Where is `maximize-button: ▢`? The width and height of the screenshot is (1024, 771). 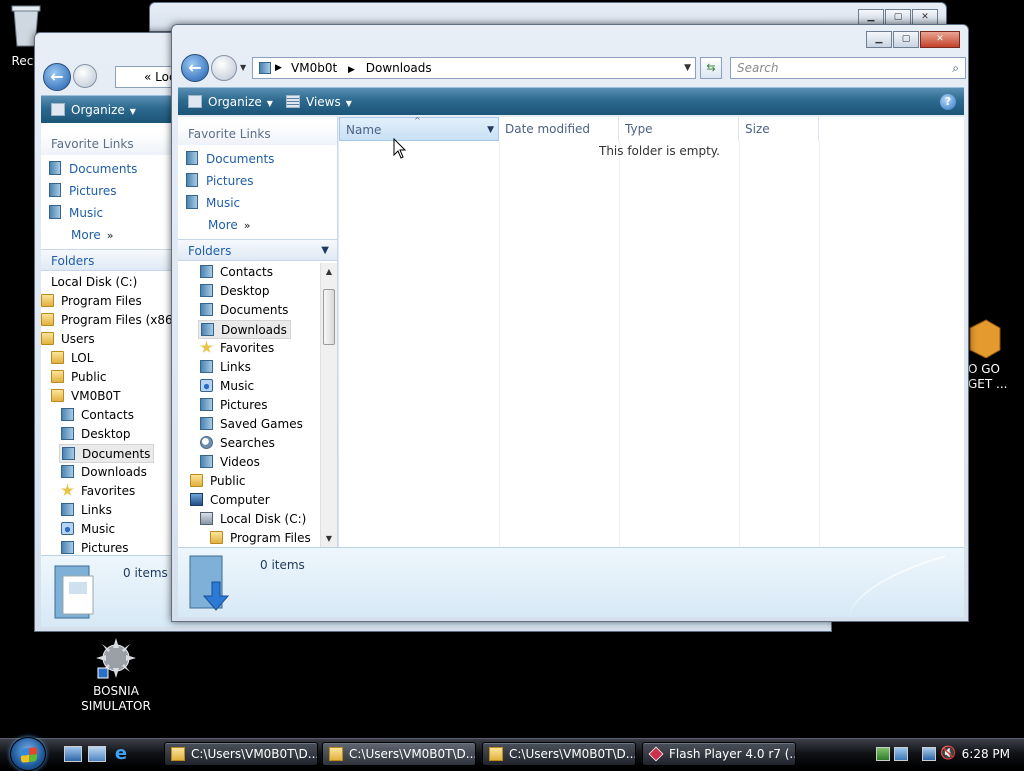 maximize-button: ▢ is located at coordinates (906, 39).